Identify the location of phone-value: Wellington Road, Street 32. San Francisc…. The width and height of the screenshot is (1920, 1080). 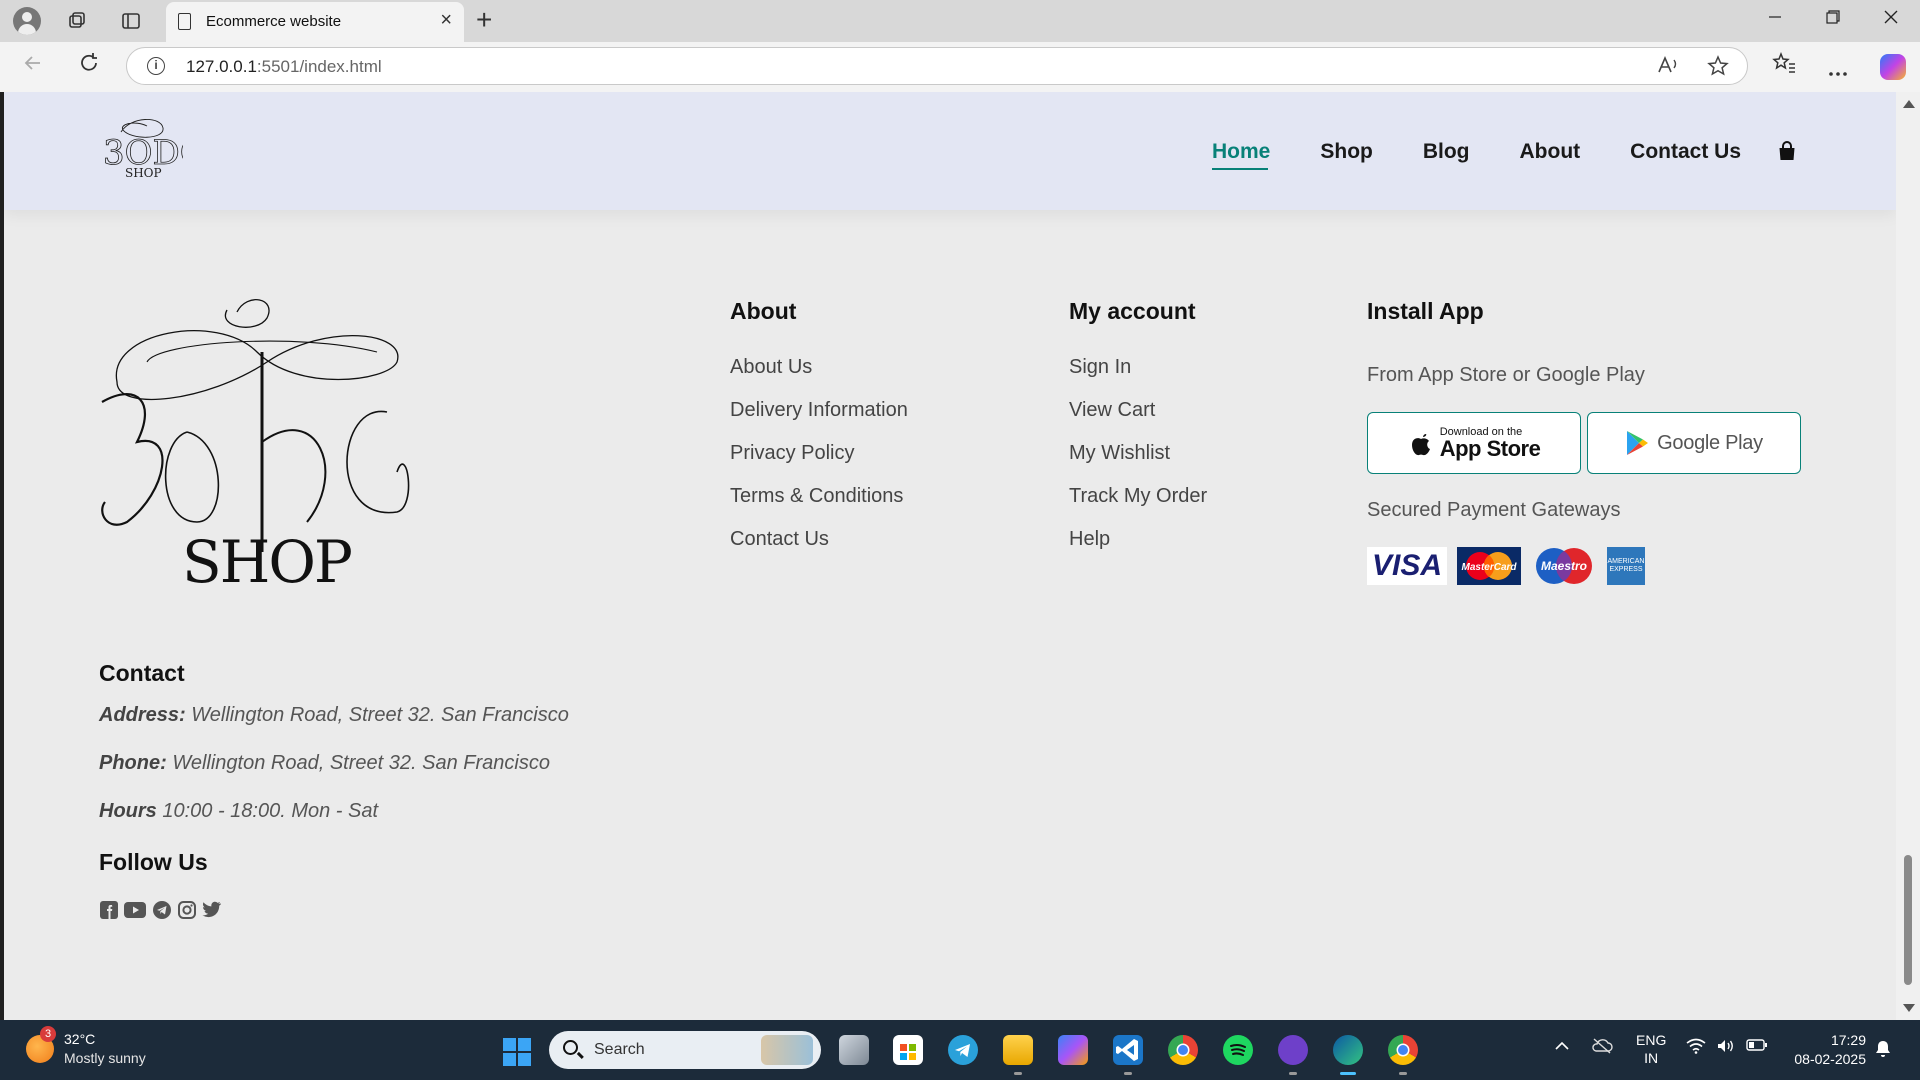
(358, 763).